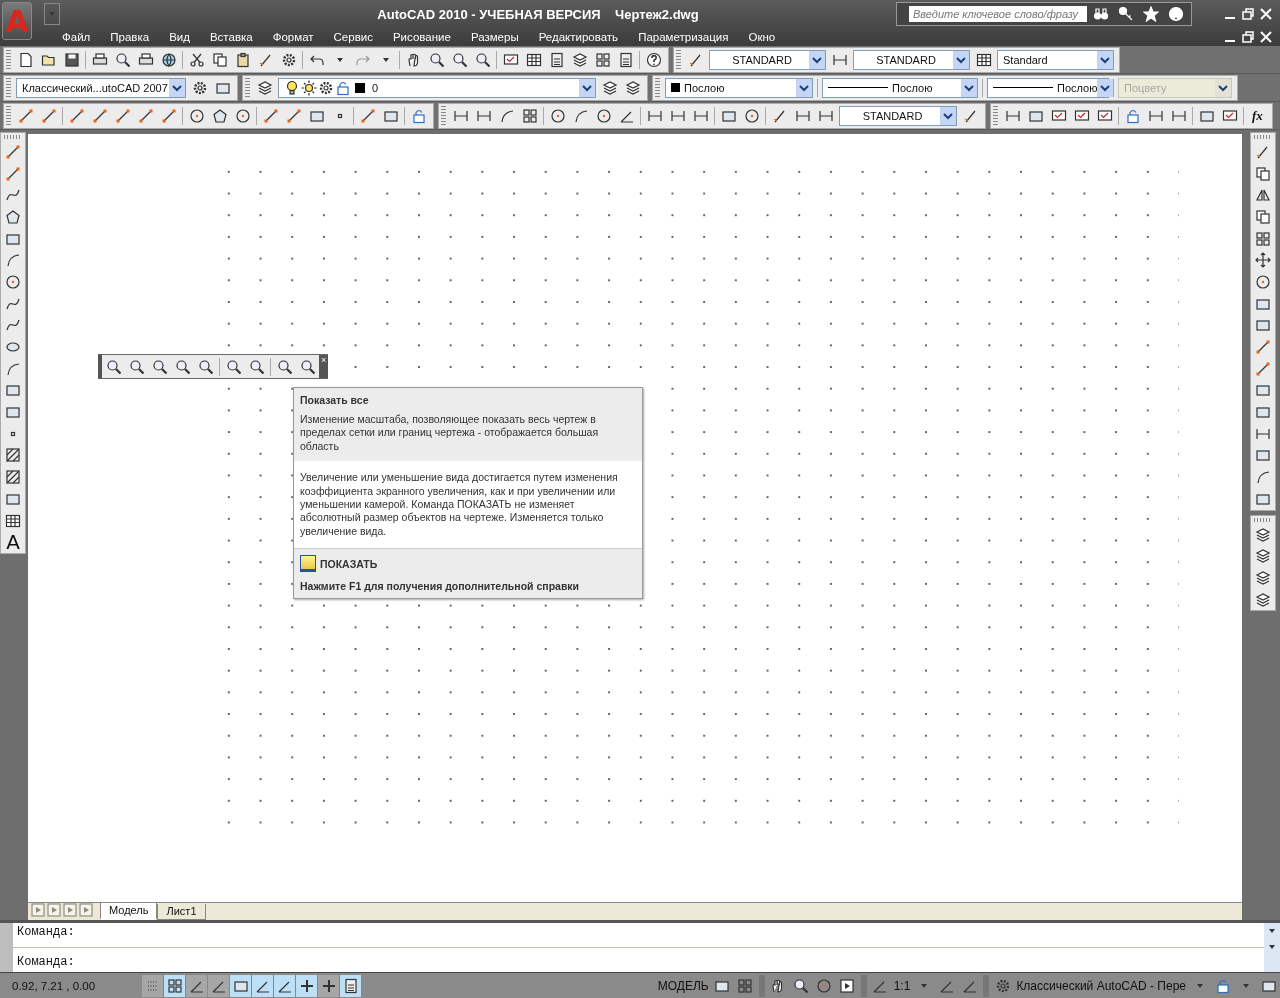 The image size is (1280, 998). What do you see at coordinates (197, 985) in the screenshot?
I see `ortho-toggle` at bounding box center [197, 985].